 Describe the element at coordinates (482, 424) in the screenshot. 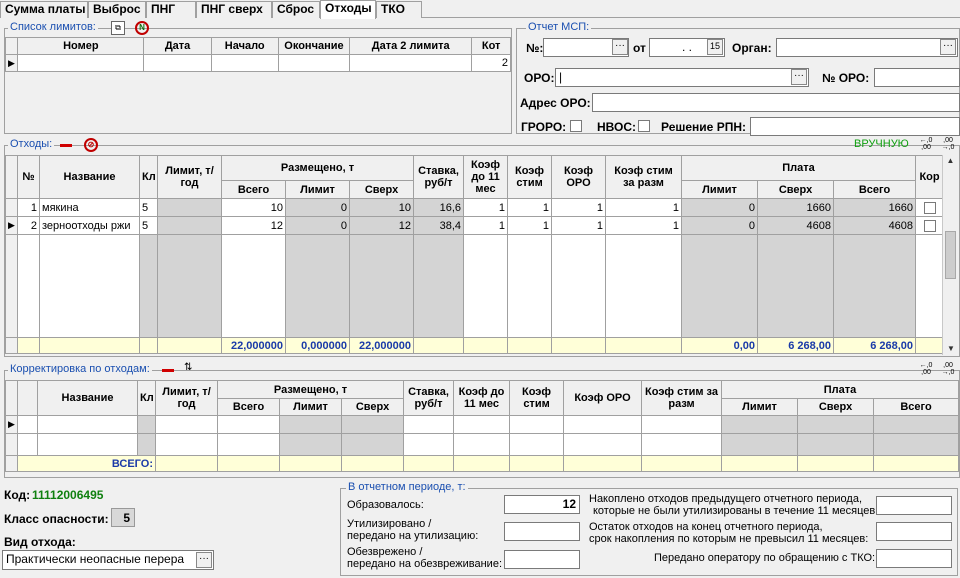

I see `table-row: ▶` at that location.